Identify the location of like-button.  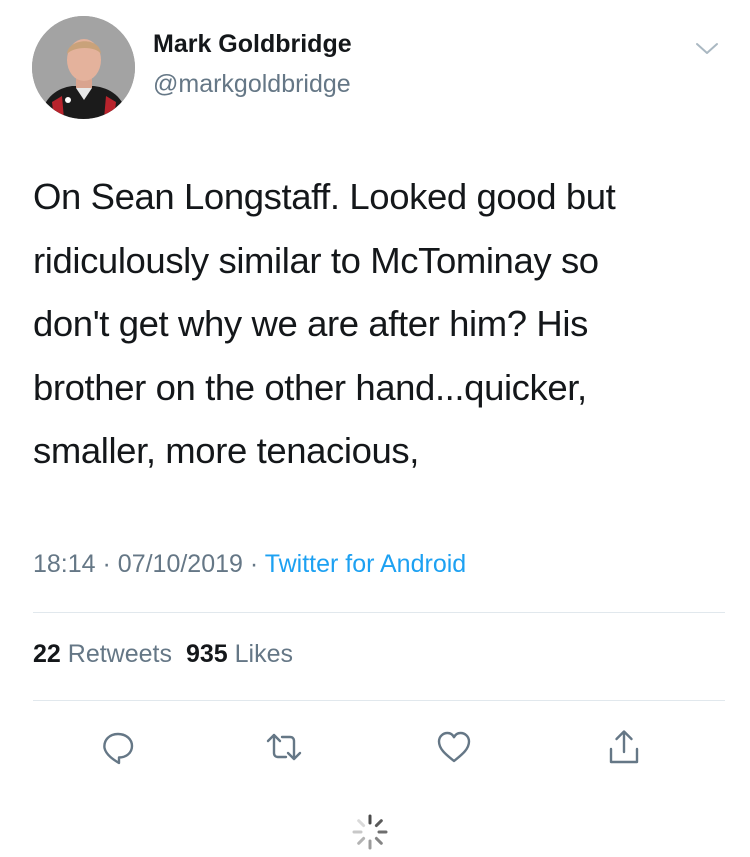
(454, 747).